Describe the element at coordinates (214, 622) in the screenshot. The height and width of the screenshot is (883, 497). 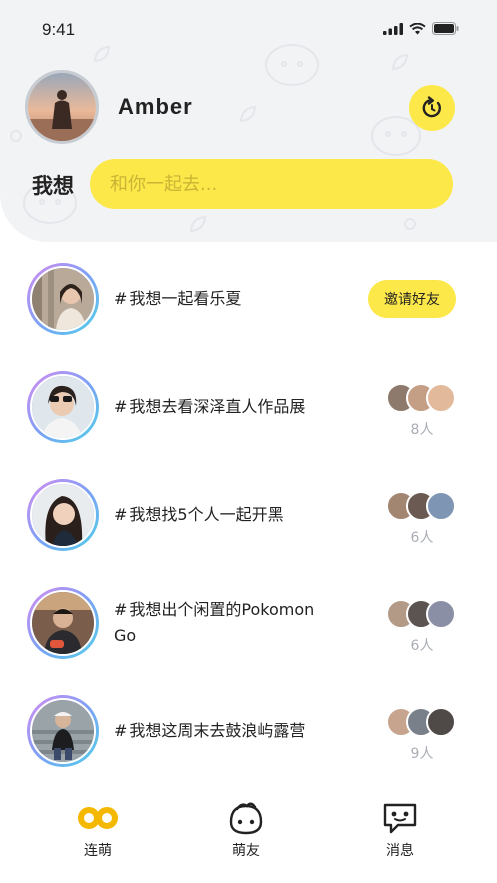
I see `wish-text: # 我想出个闲置的Pokomon Go` at that location.